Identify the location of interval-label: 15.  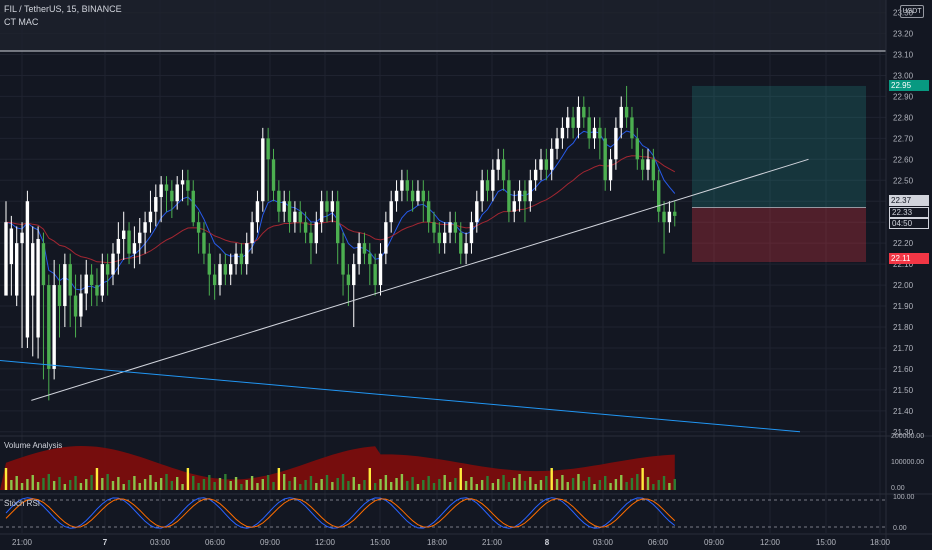
(72, 9).